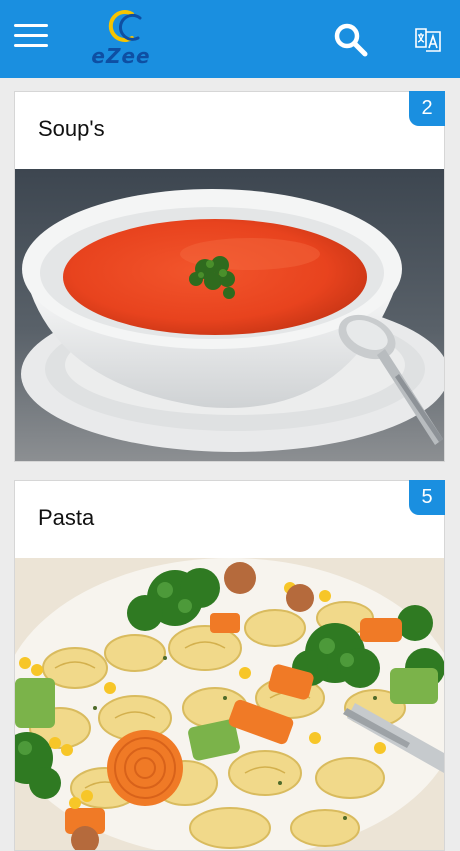 This screenshot has width=460, height=851. Describe the element at coordinates (428, 40) in the screenshot. I see `translate-icon` at that location.